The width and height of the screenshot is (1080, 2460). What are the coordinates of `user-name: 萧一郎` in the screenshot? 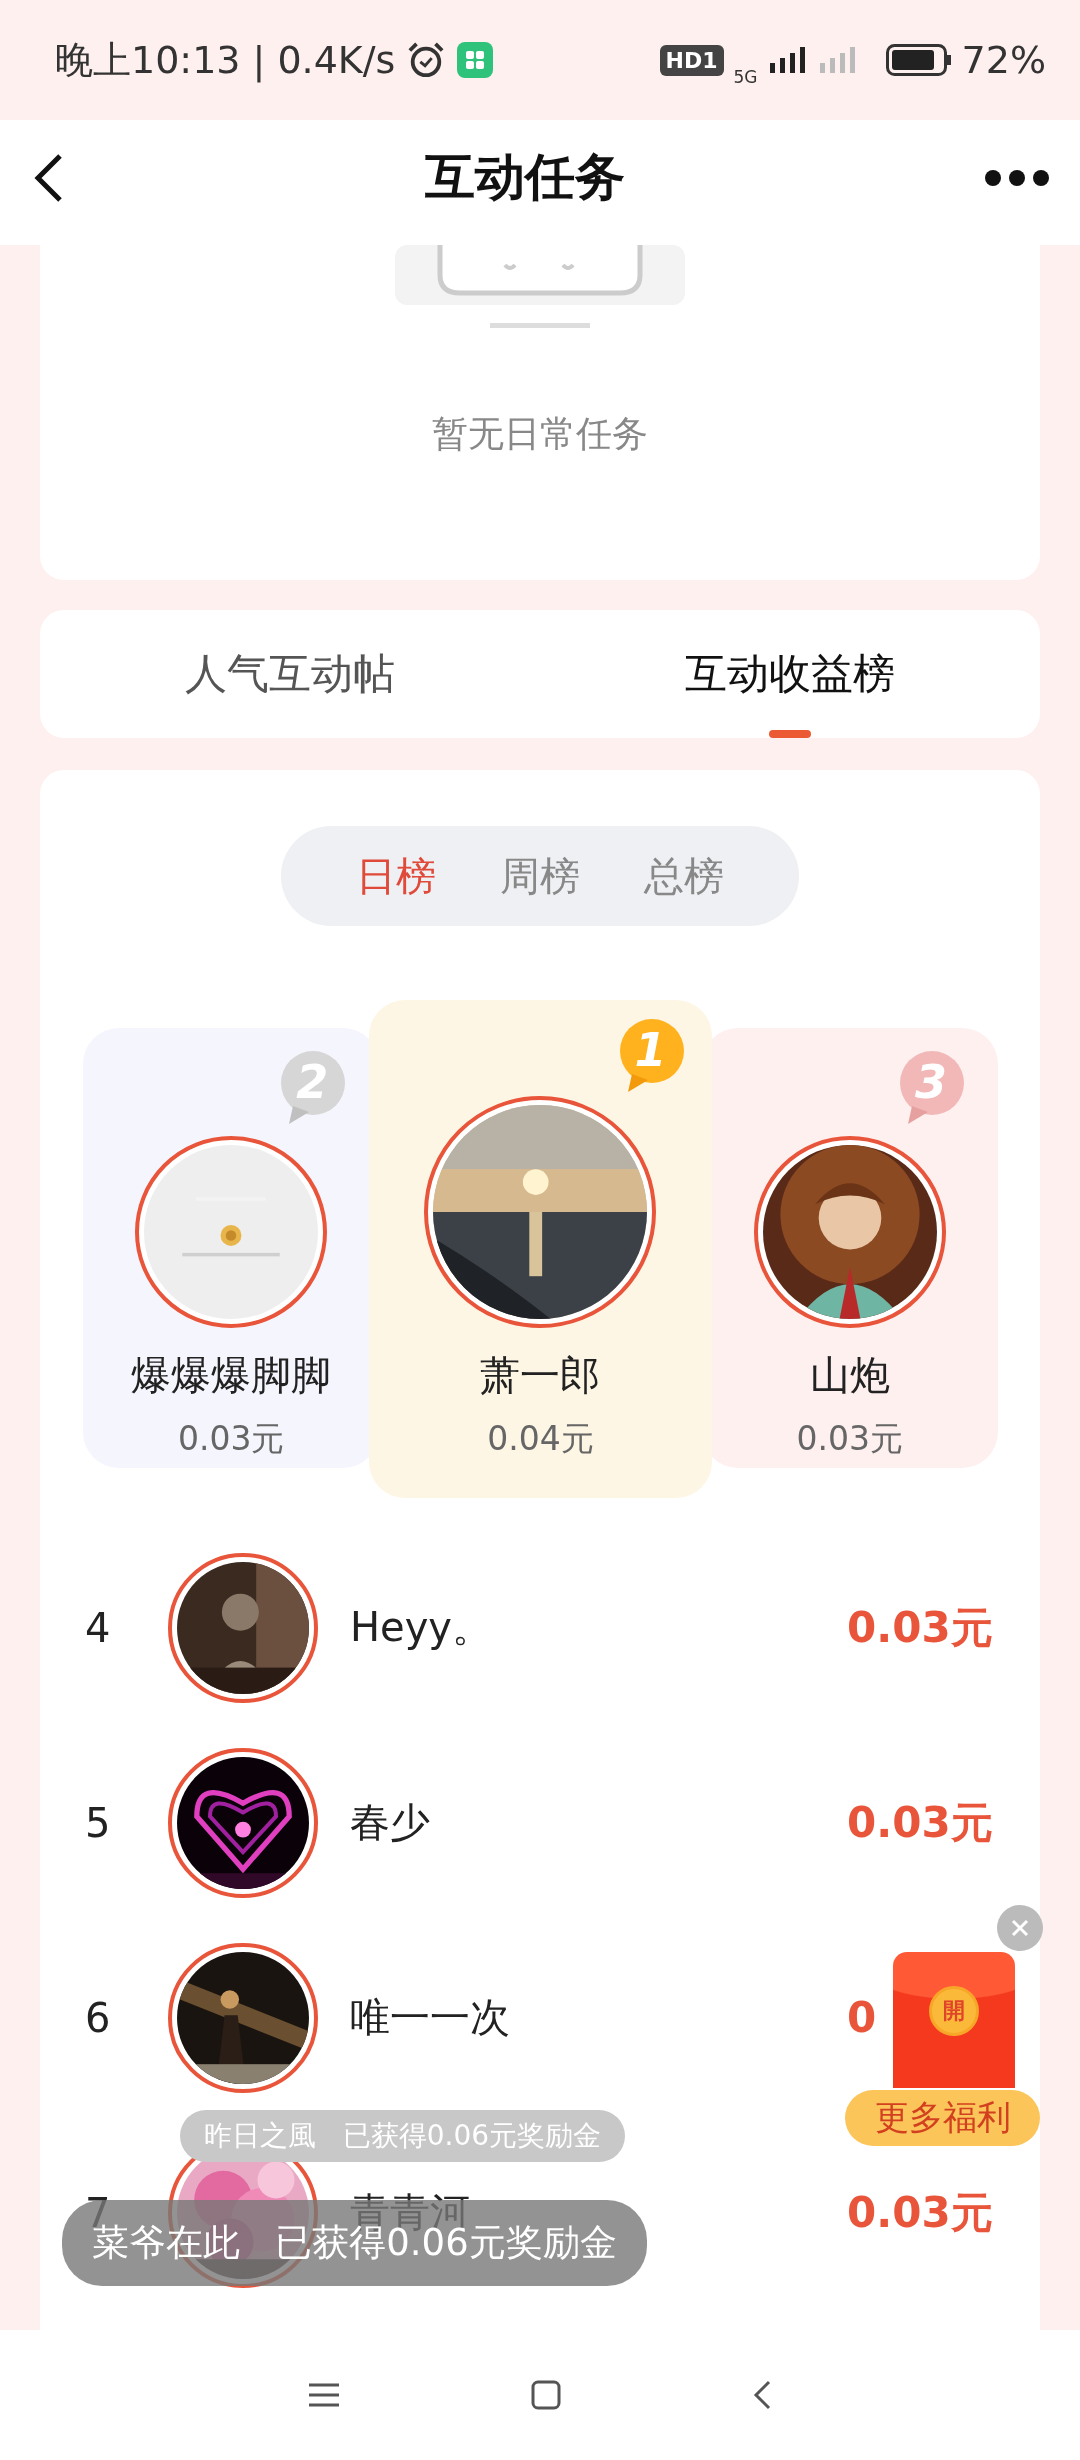 It's located at (540, 1375).